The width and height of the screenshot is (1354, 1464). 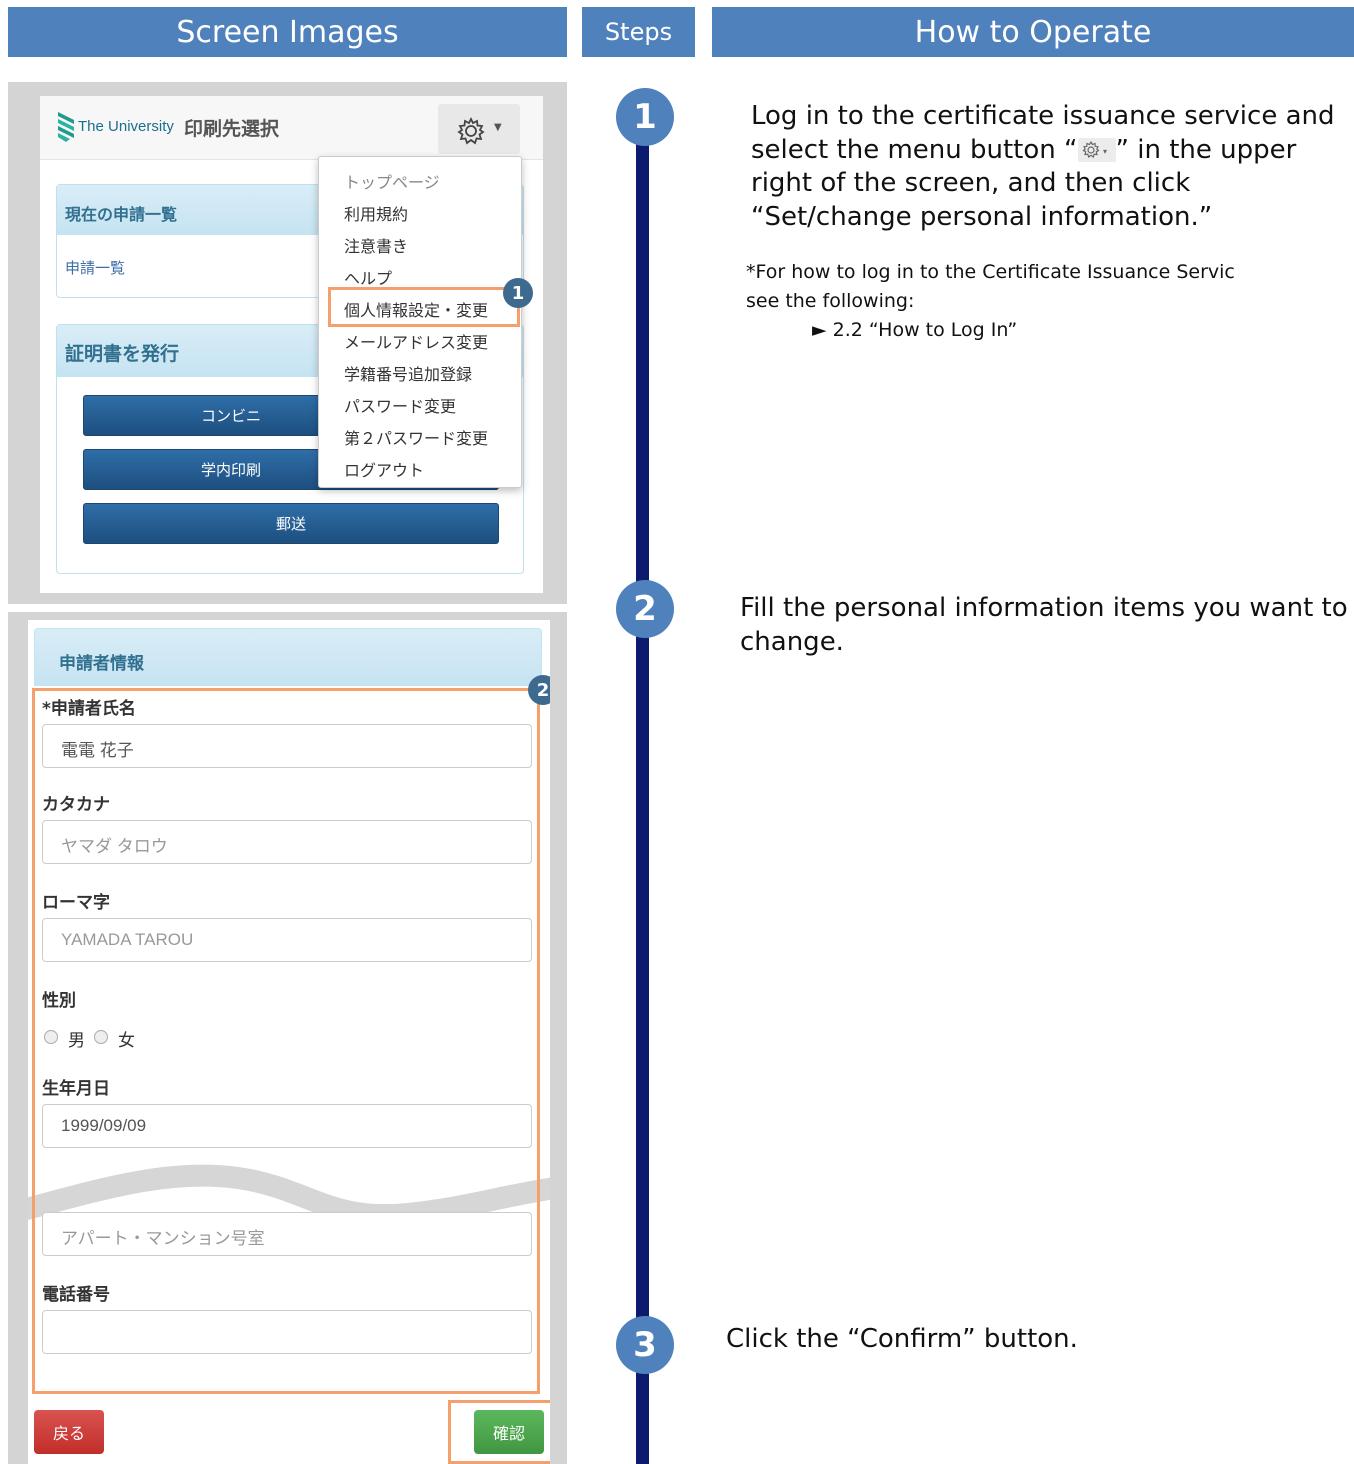 I want to click on menu-item-notes: 注意書き, so click(x=376, y=245).